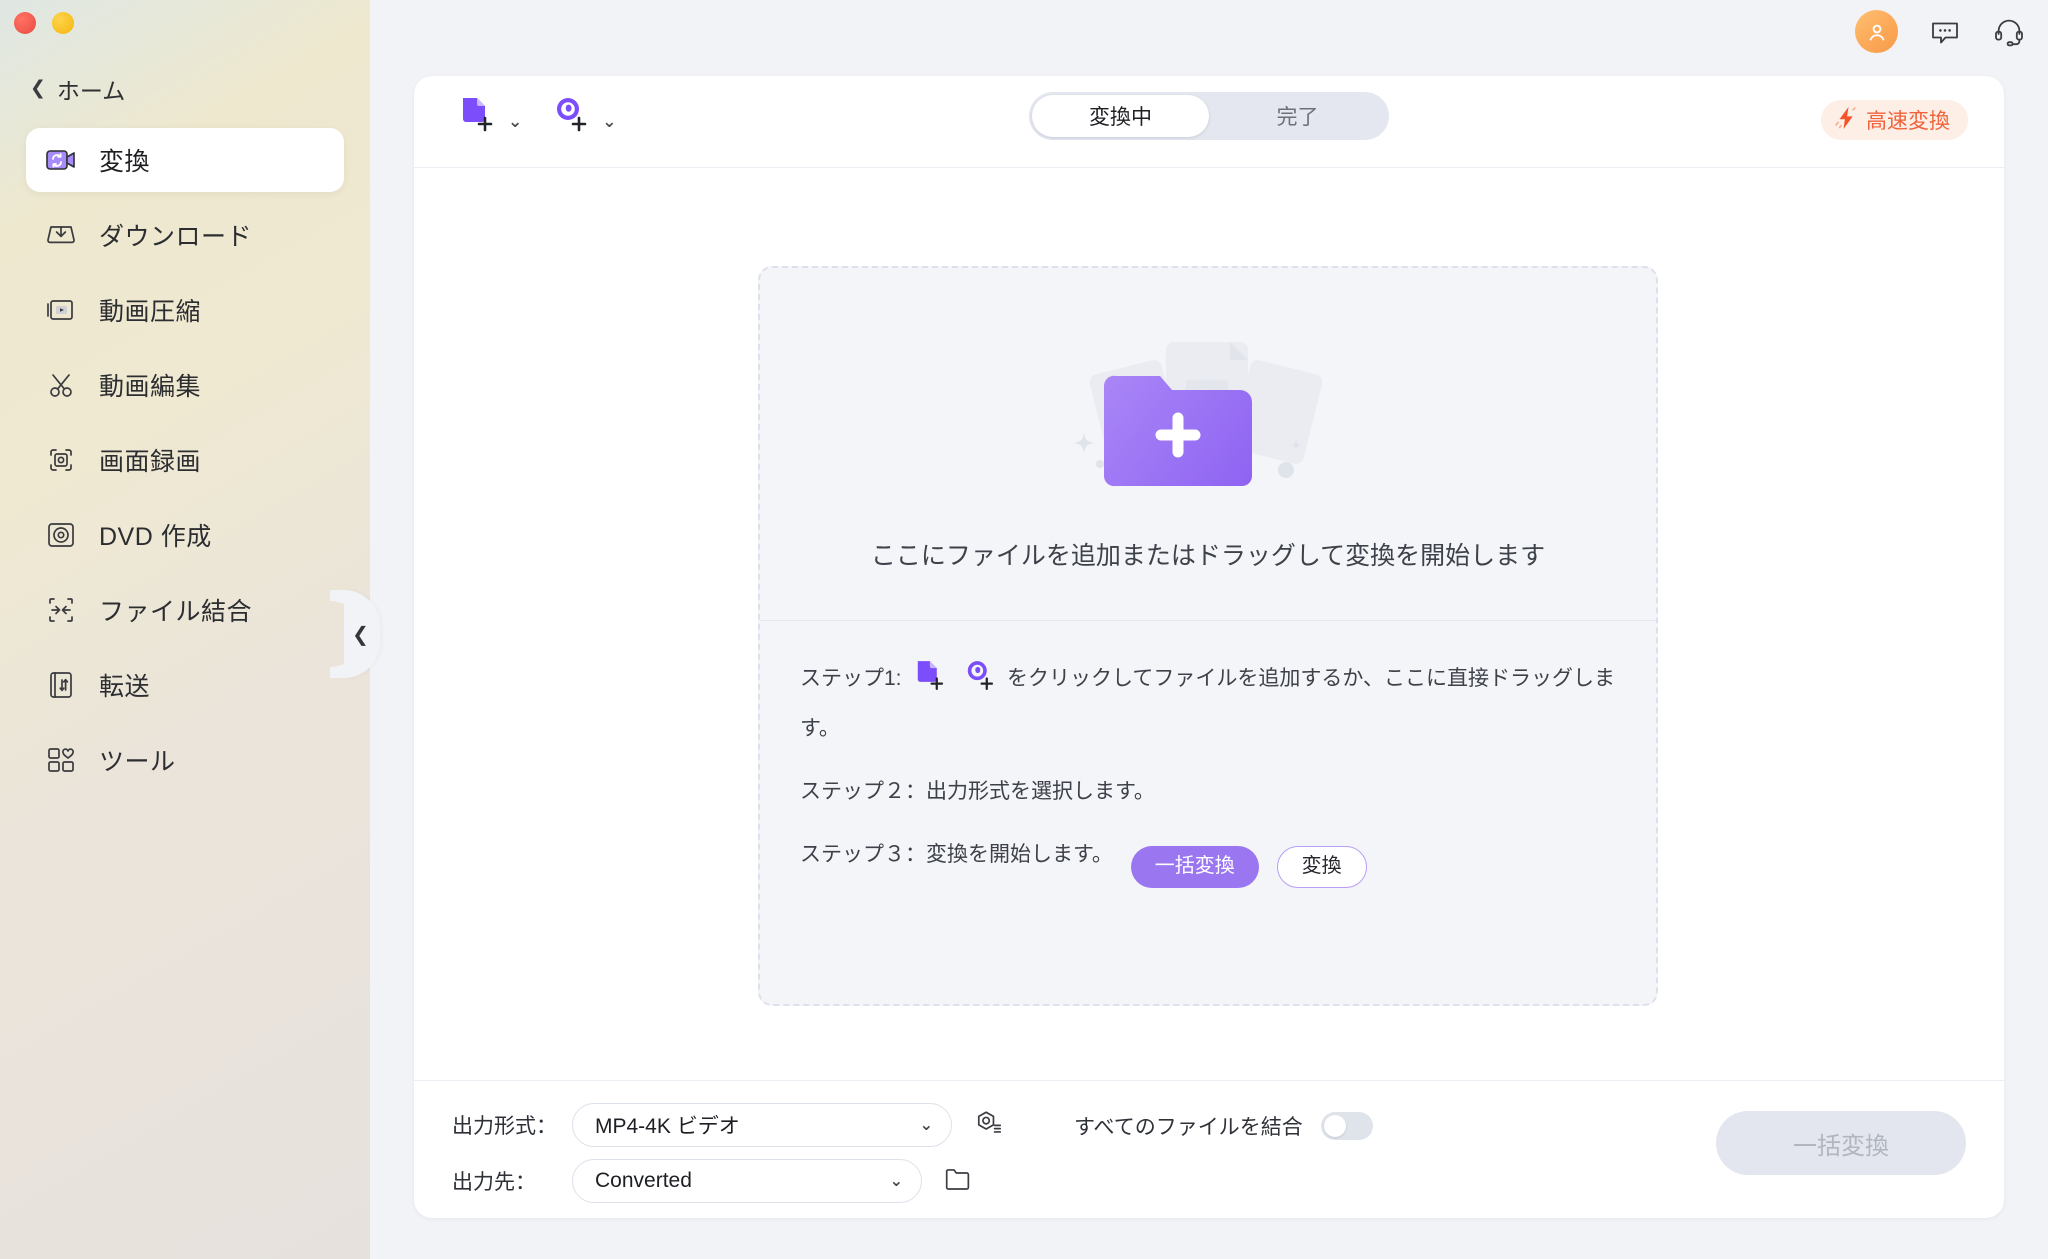  What do you see at coordinates (1945, 32) in the screenshot?
I see `chat-bubble-icon` at bounding box center [1945, 32].